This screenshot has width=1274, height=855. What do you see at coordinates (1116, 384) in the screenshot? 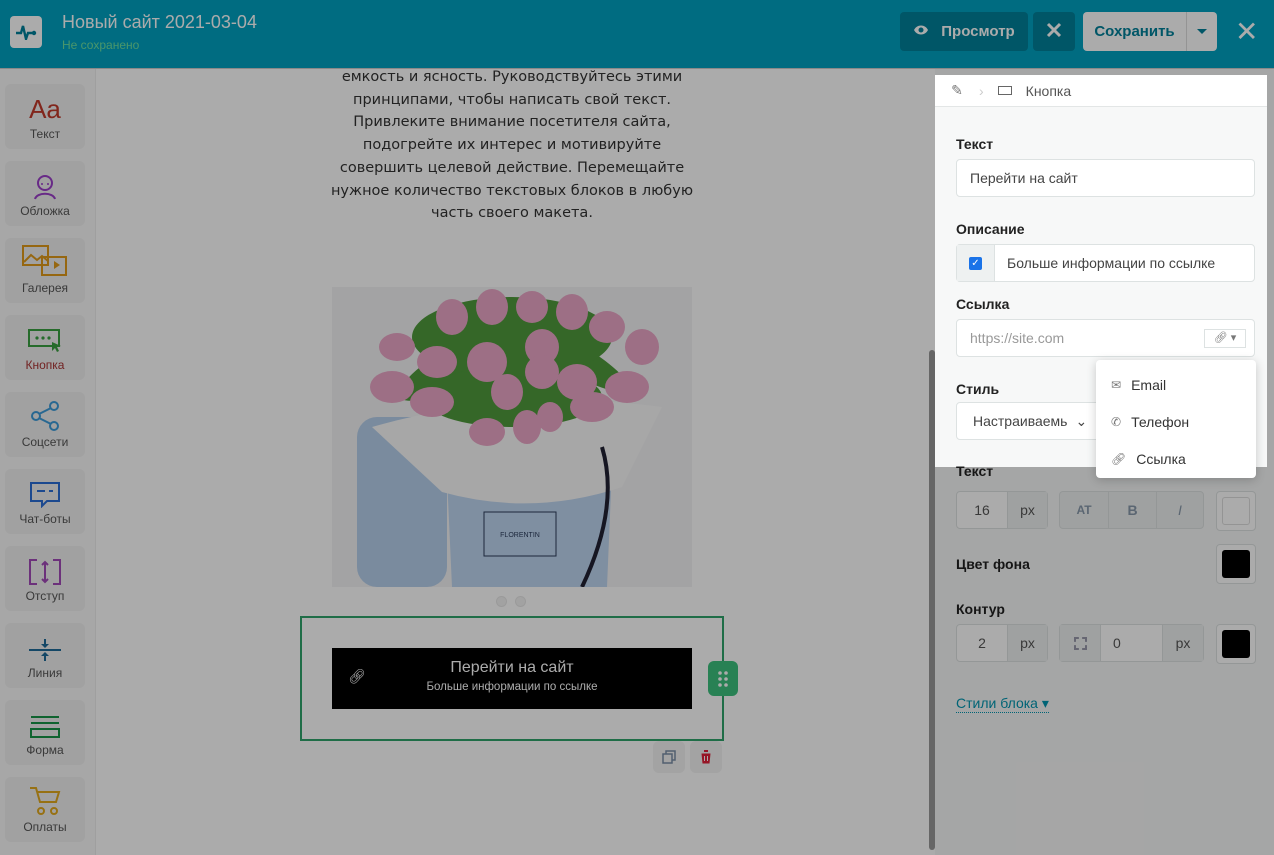
I see `mail-icon: ✉` at bounding box center [1116, 384].